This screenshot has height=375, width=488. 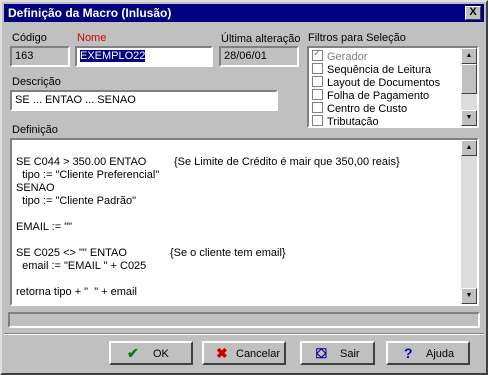 What do you see at coordinates (367, 109) in the screenshot?
I see `filtro-item-label: Centro de Custo` at bounding box center [367, 109].